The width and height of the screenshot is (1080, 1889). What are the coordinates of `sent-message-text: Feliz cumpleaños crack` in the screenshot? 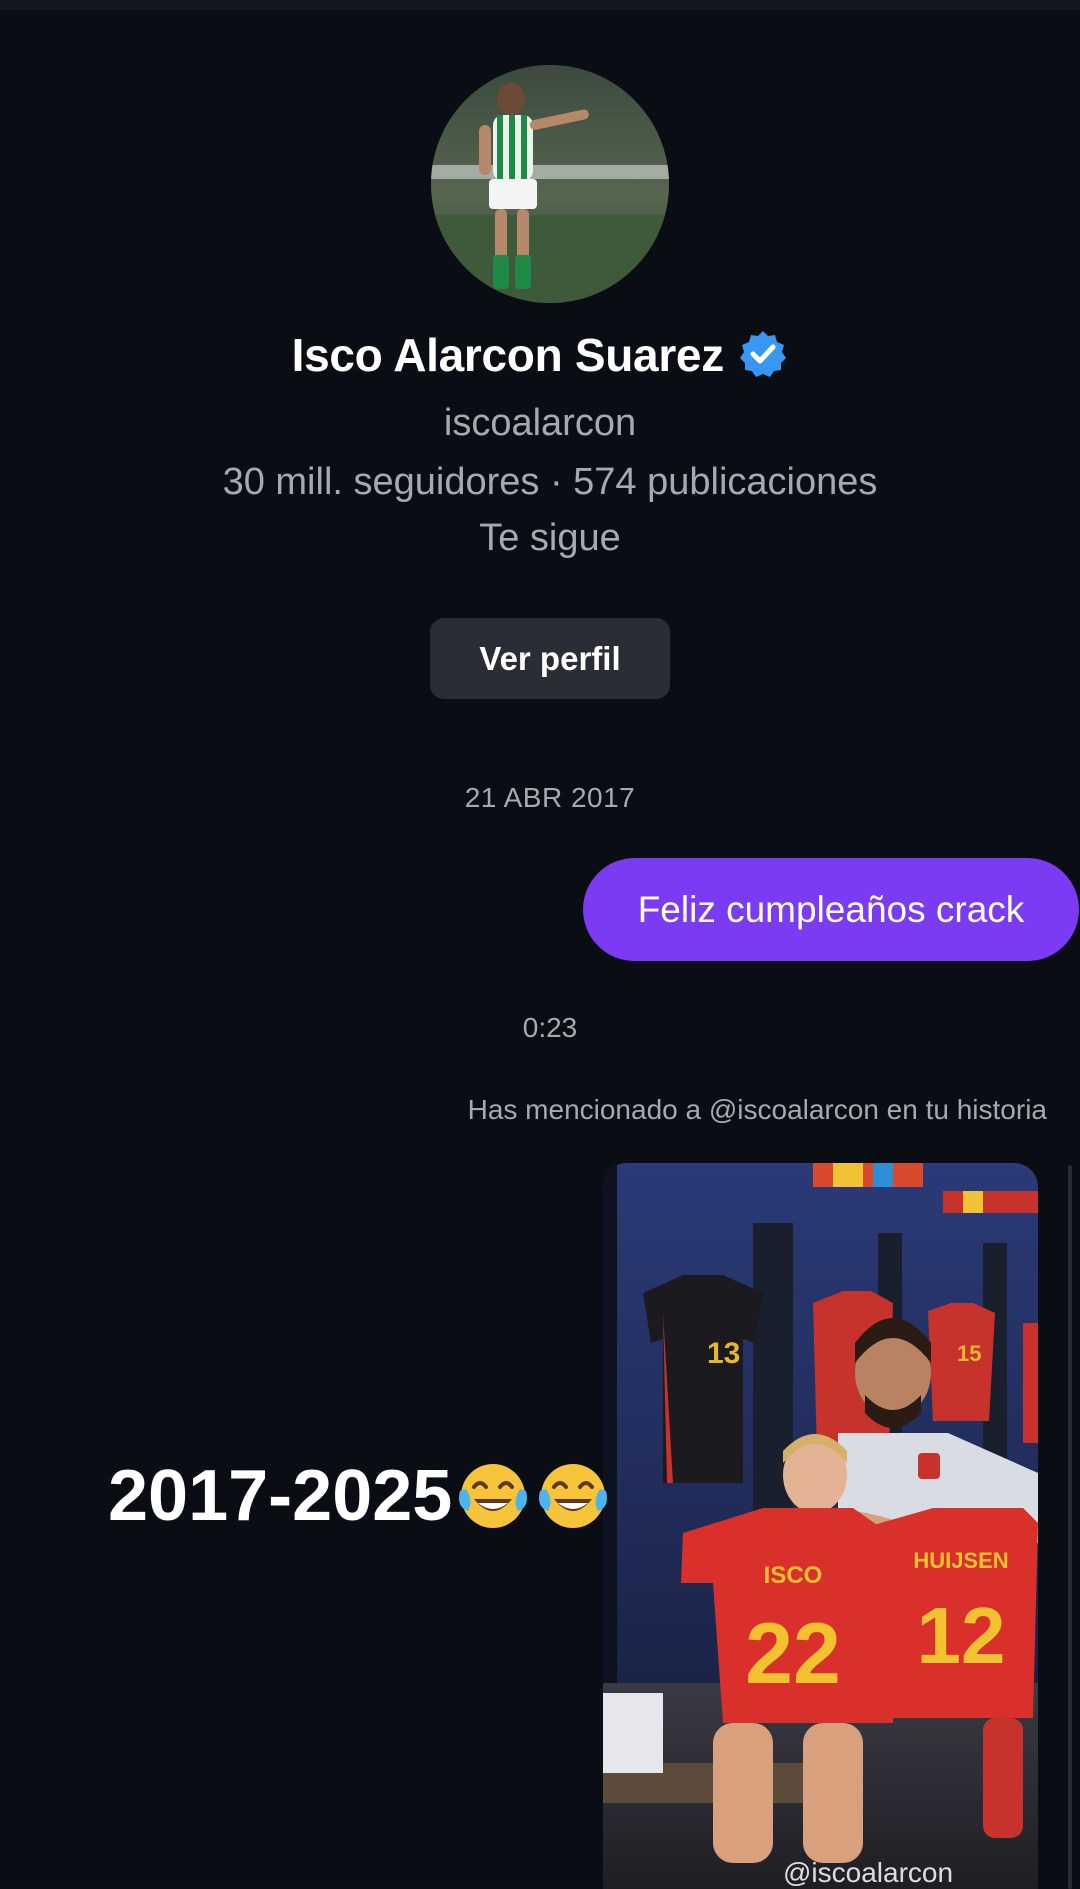 It's located at (831, 909).